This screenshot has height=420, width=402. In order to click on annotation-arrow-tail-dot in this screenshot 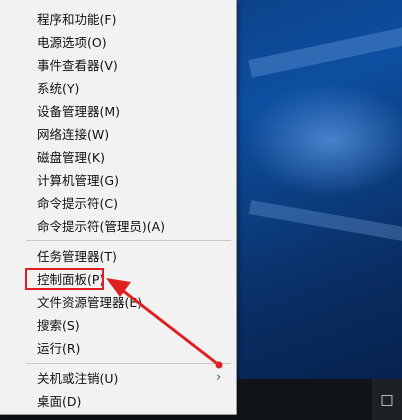, I will do `click(219, 365)`.